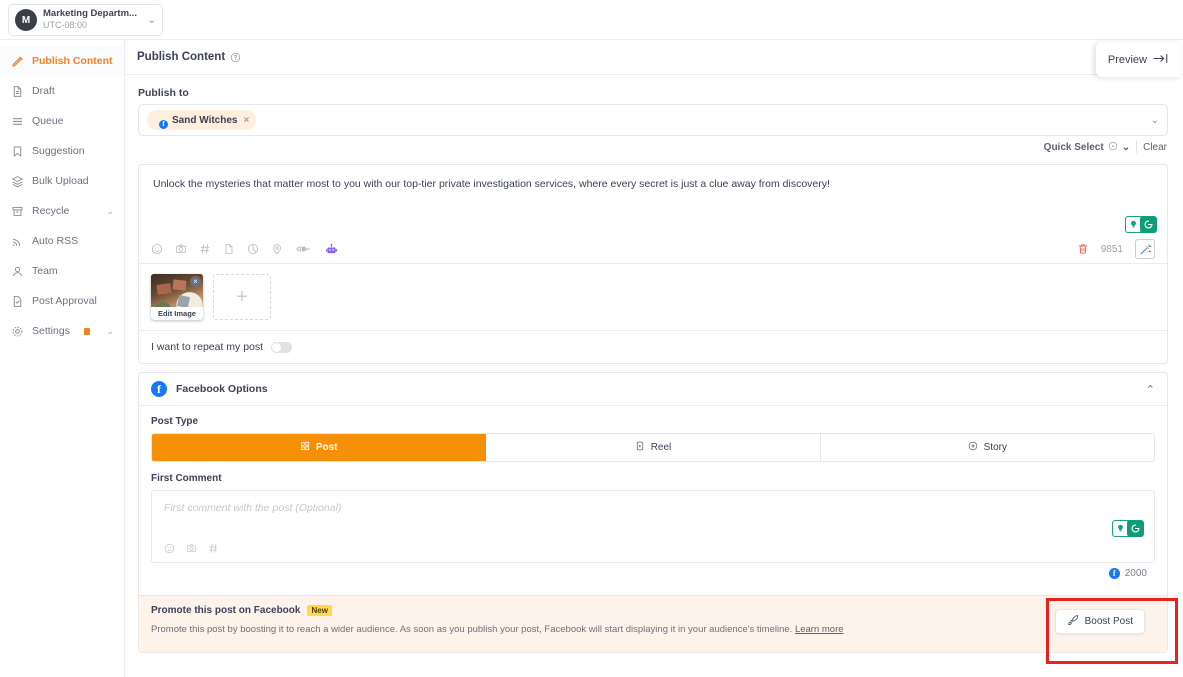 Image resolution: width=1183 pixels, height=677 pixels. I want to click on sidebar-item-label: Settings, so click(51, 331).